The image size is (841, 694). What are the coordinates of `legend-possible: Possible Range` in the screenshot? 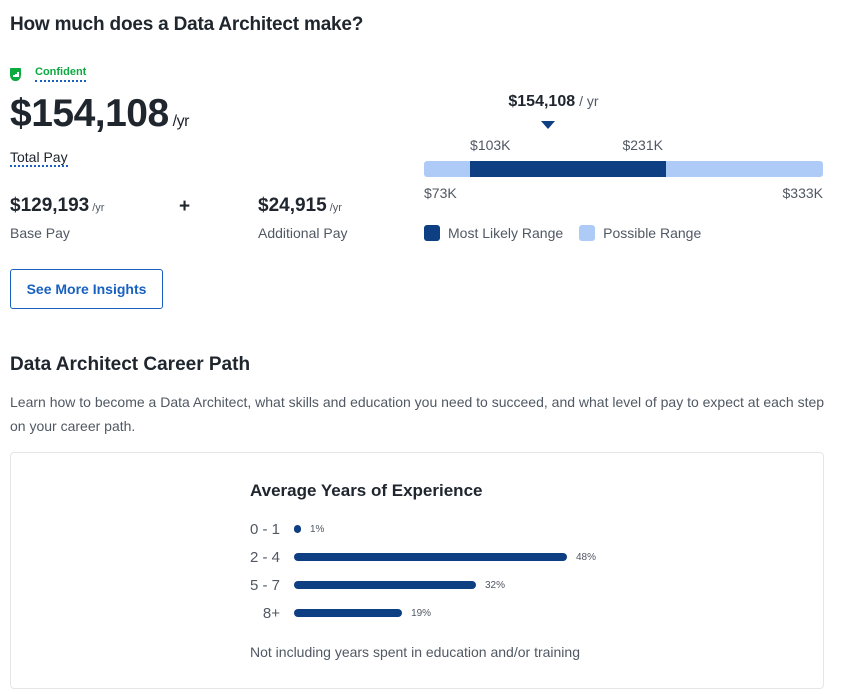 It's located at (640, 233).